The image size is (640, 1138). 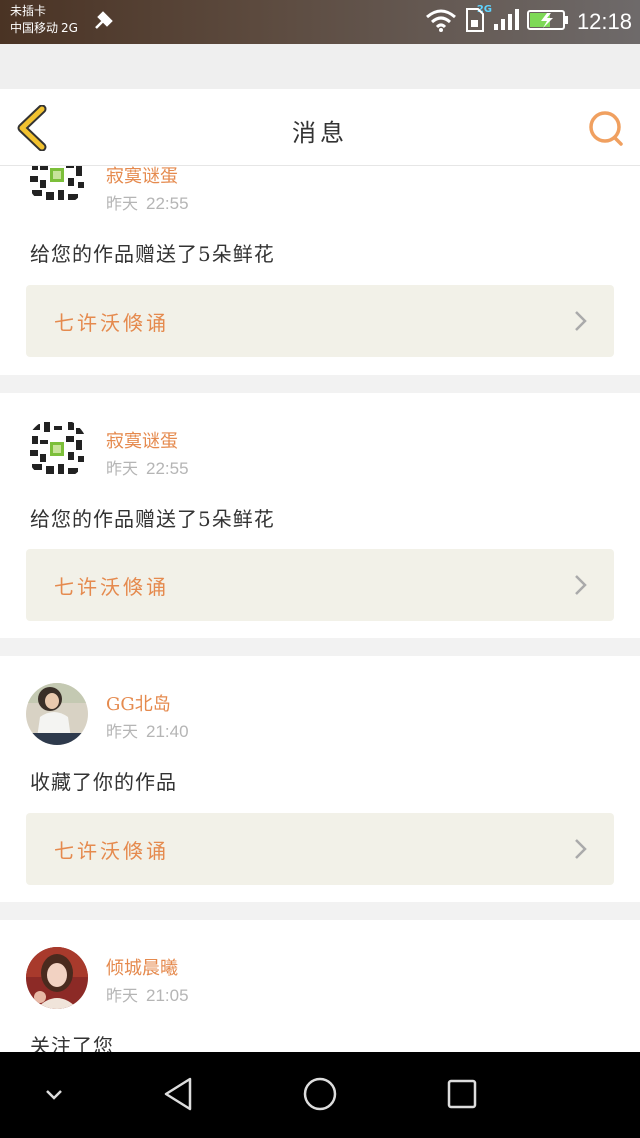 I want to click on message-card: 倾城晨曦 昨天 21:05 关注了您, so click(x=320, y=986).